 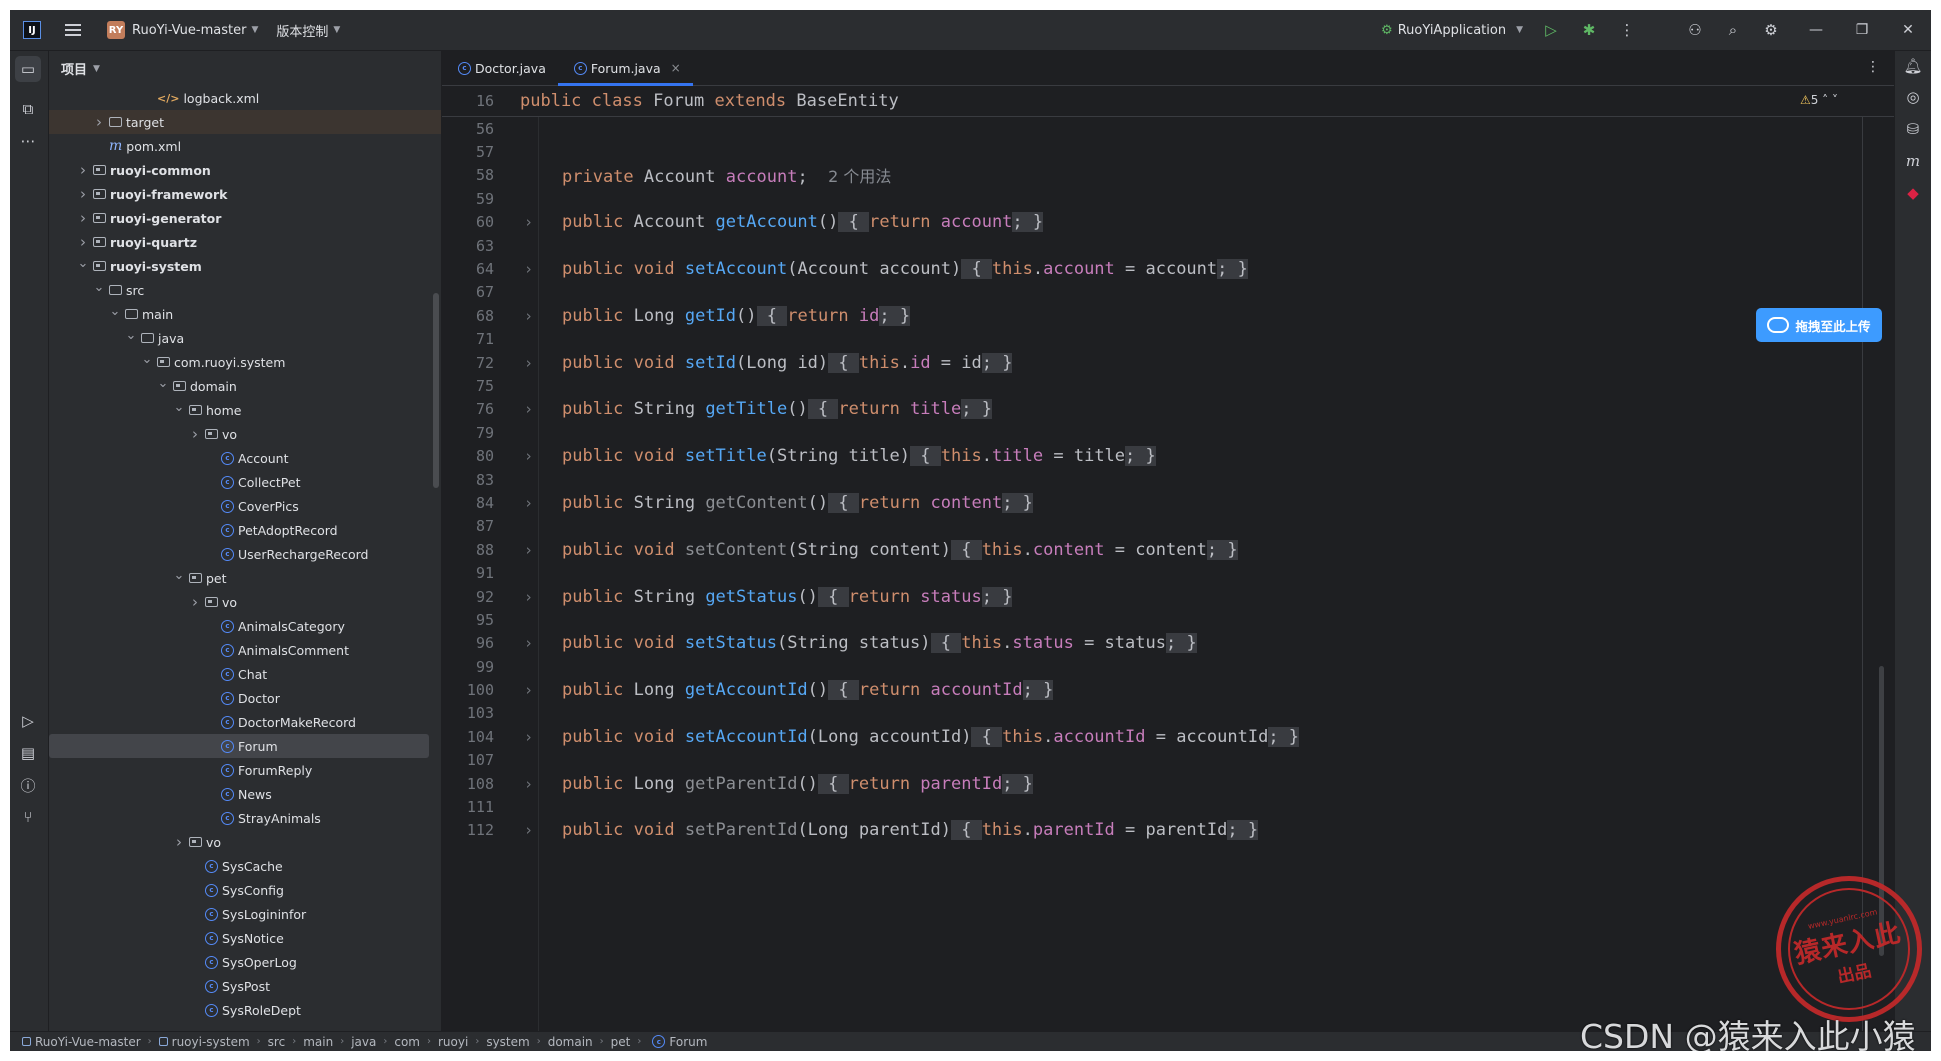 What do you see at coordinates (245, 866) in the screenshot?
I see `tree-item: c SysCache` at bounding box center [245, 866].